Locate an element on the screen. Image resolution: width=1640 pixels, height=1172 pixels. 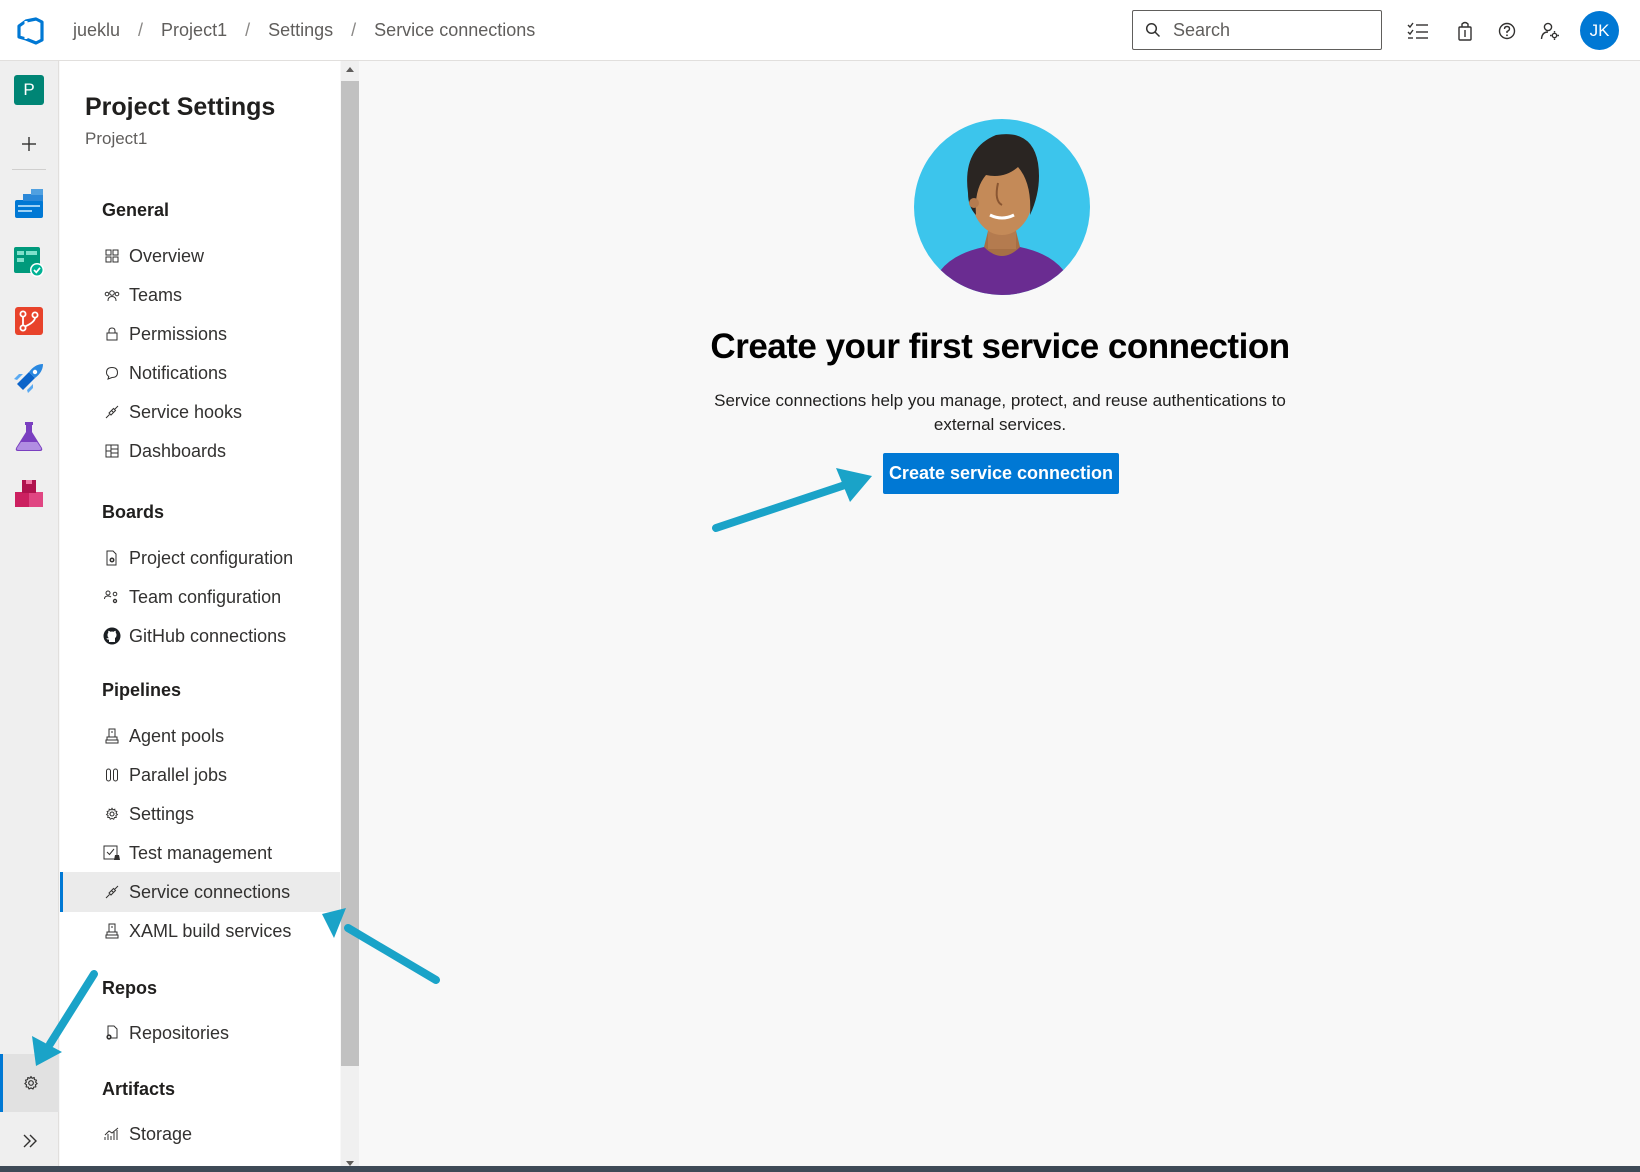
nav-item-github-connections: GitHub connections is located at coordinates (200, 636).